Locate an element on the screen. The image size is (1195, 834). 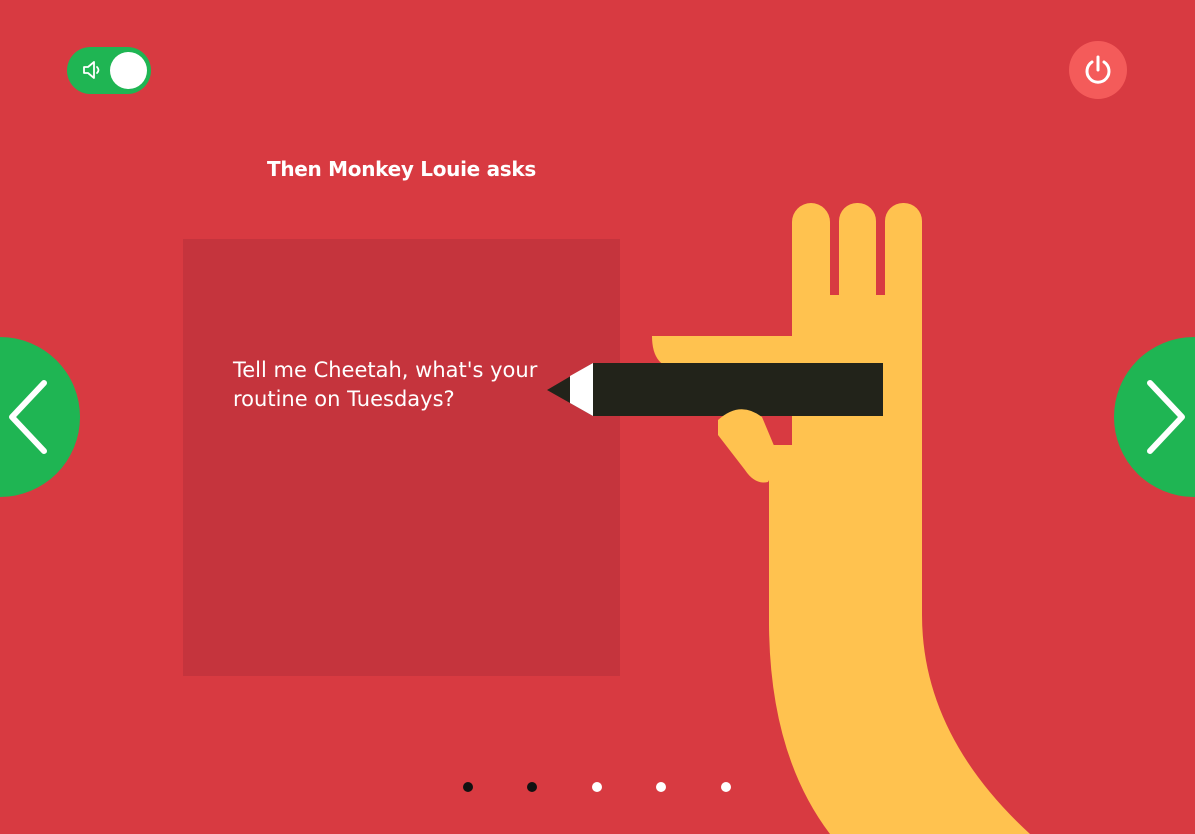
speaker-icon is located at coordinates (91, 70).